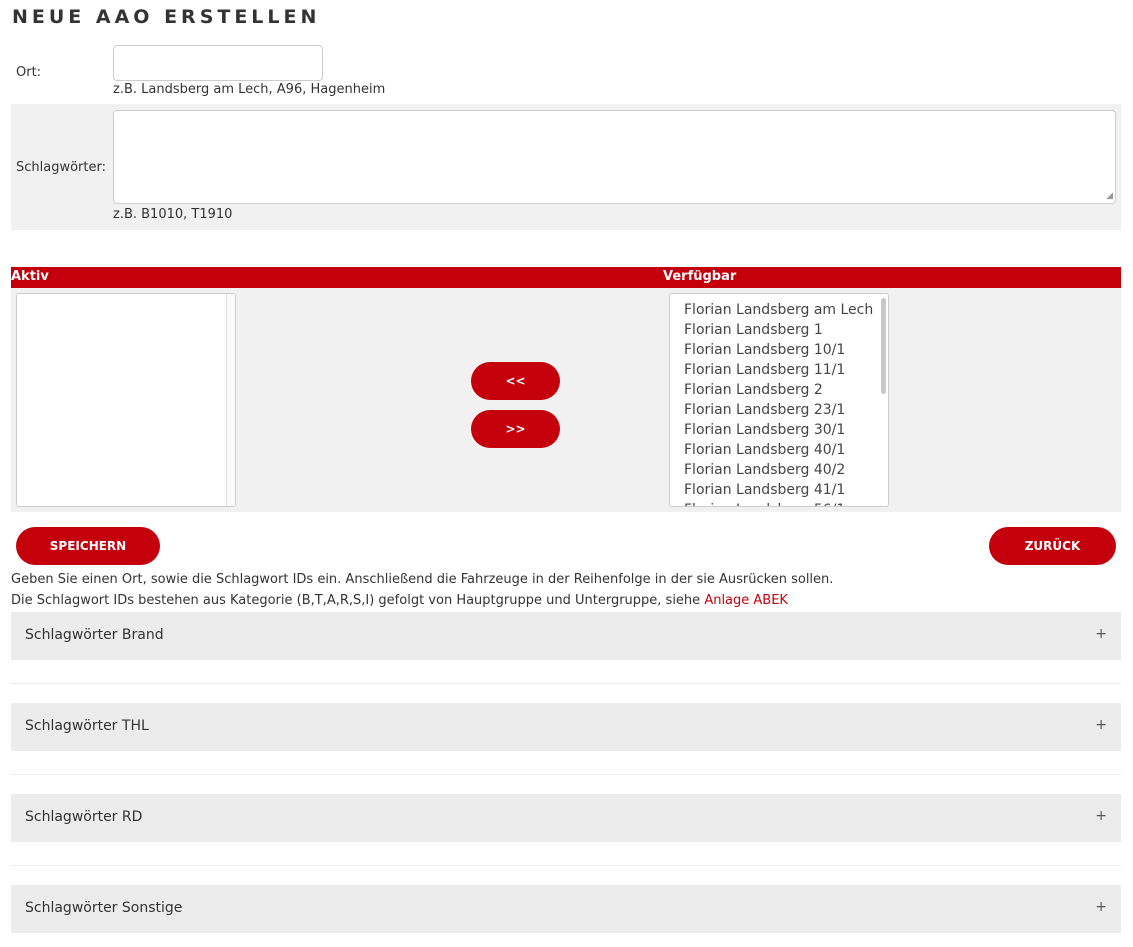 The width and height of the screenshot is (1133, 947). Describe the element at coordinates (614, 157) in the screenshot. I see `schlagwoerter-textarea: ◢` at that location.